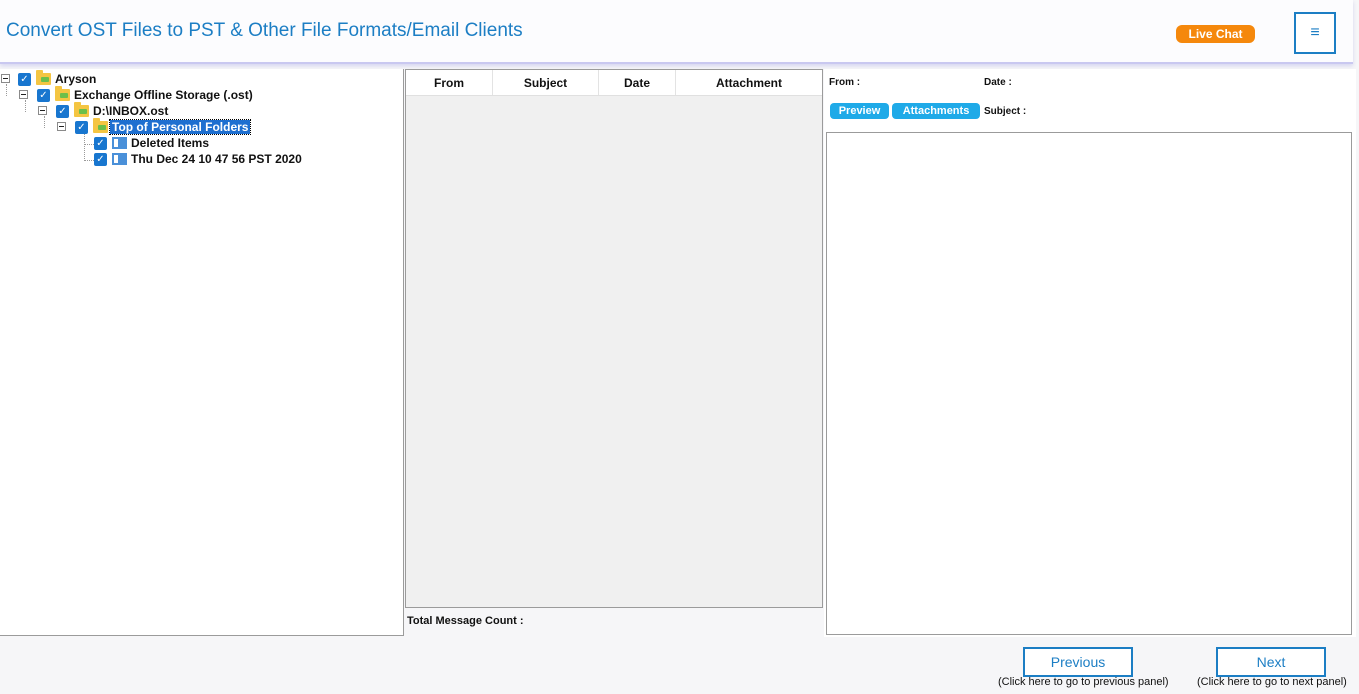 The width and height of the screenshot is (1359, 694). Describe the element at coordinates (163, 95) in the screenshot. I see `tree-node-label: Exchange Offline Storage (.ost)` at that location.